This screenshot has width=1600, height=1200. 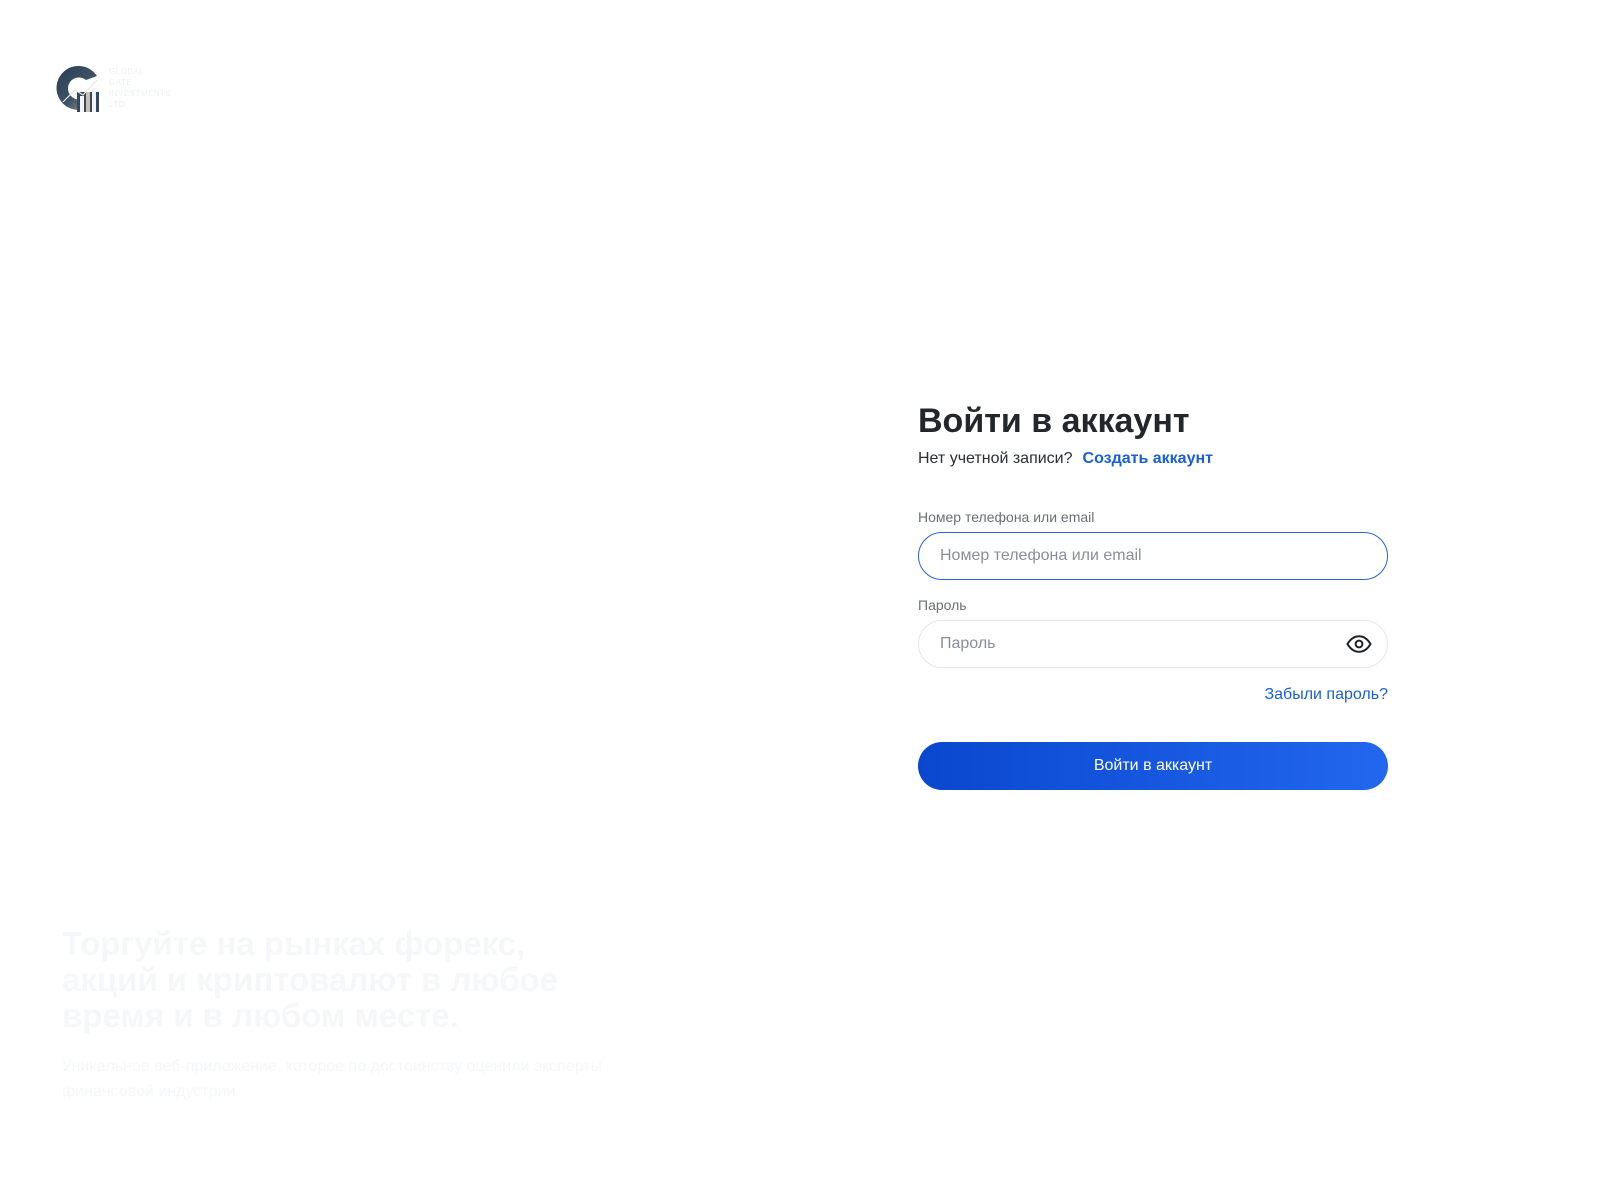 What do you see at coordinates (995, 458) in the screenshot?
I see `no-account-text: Нет учетной записи?` at bounding box center [995, 458].